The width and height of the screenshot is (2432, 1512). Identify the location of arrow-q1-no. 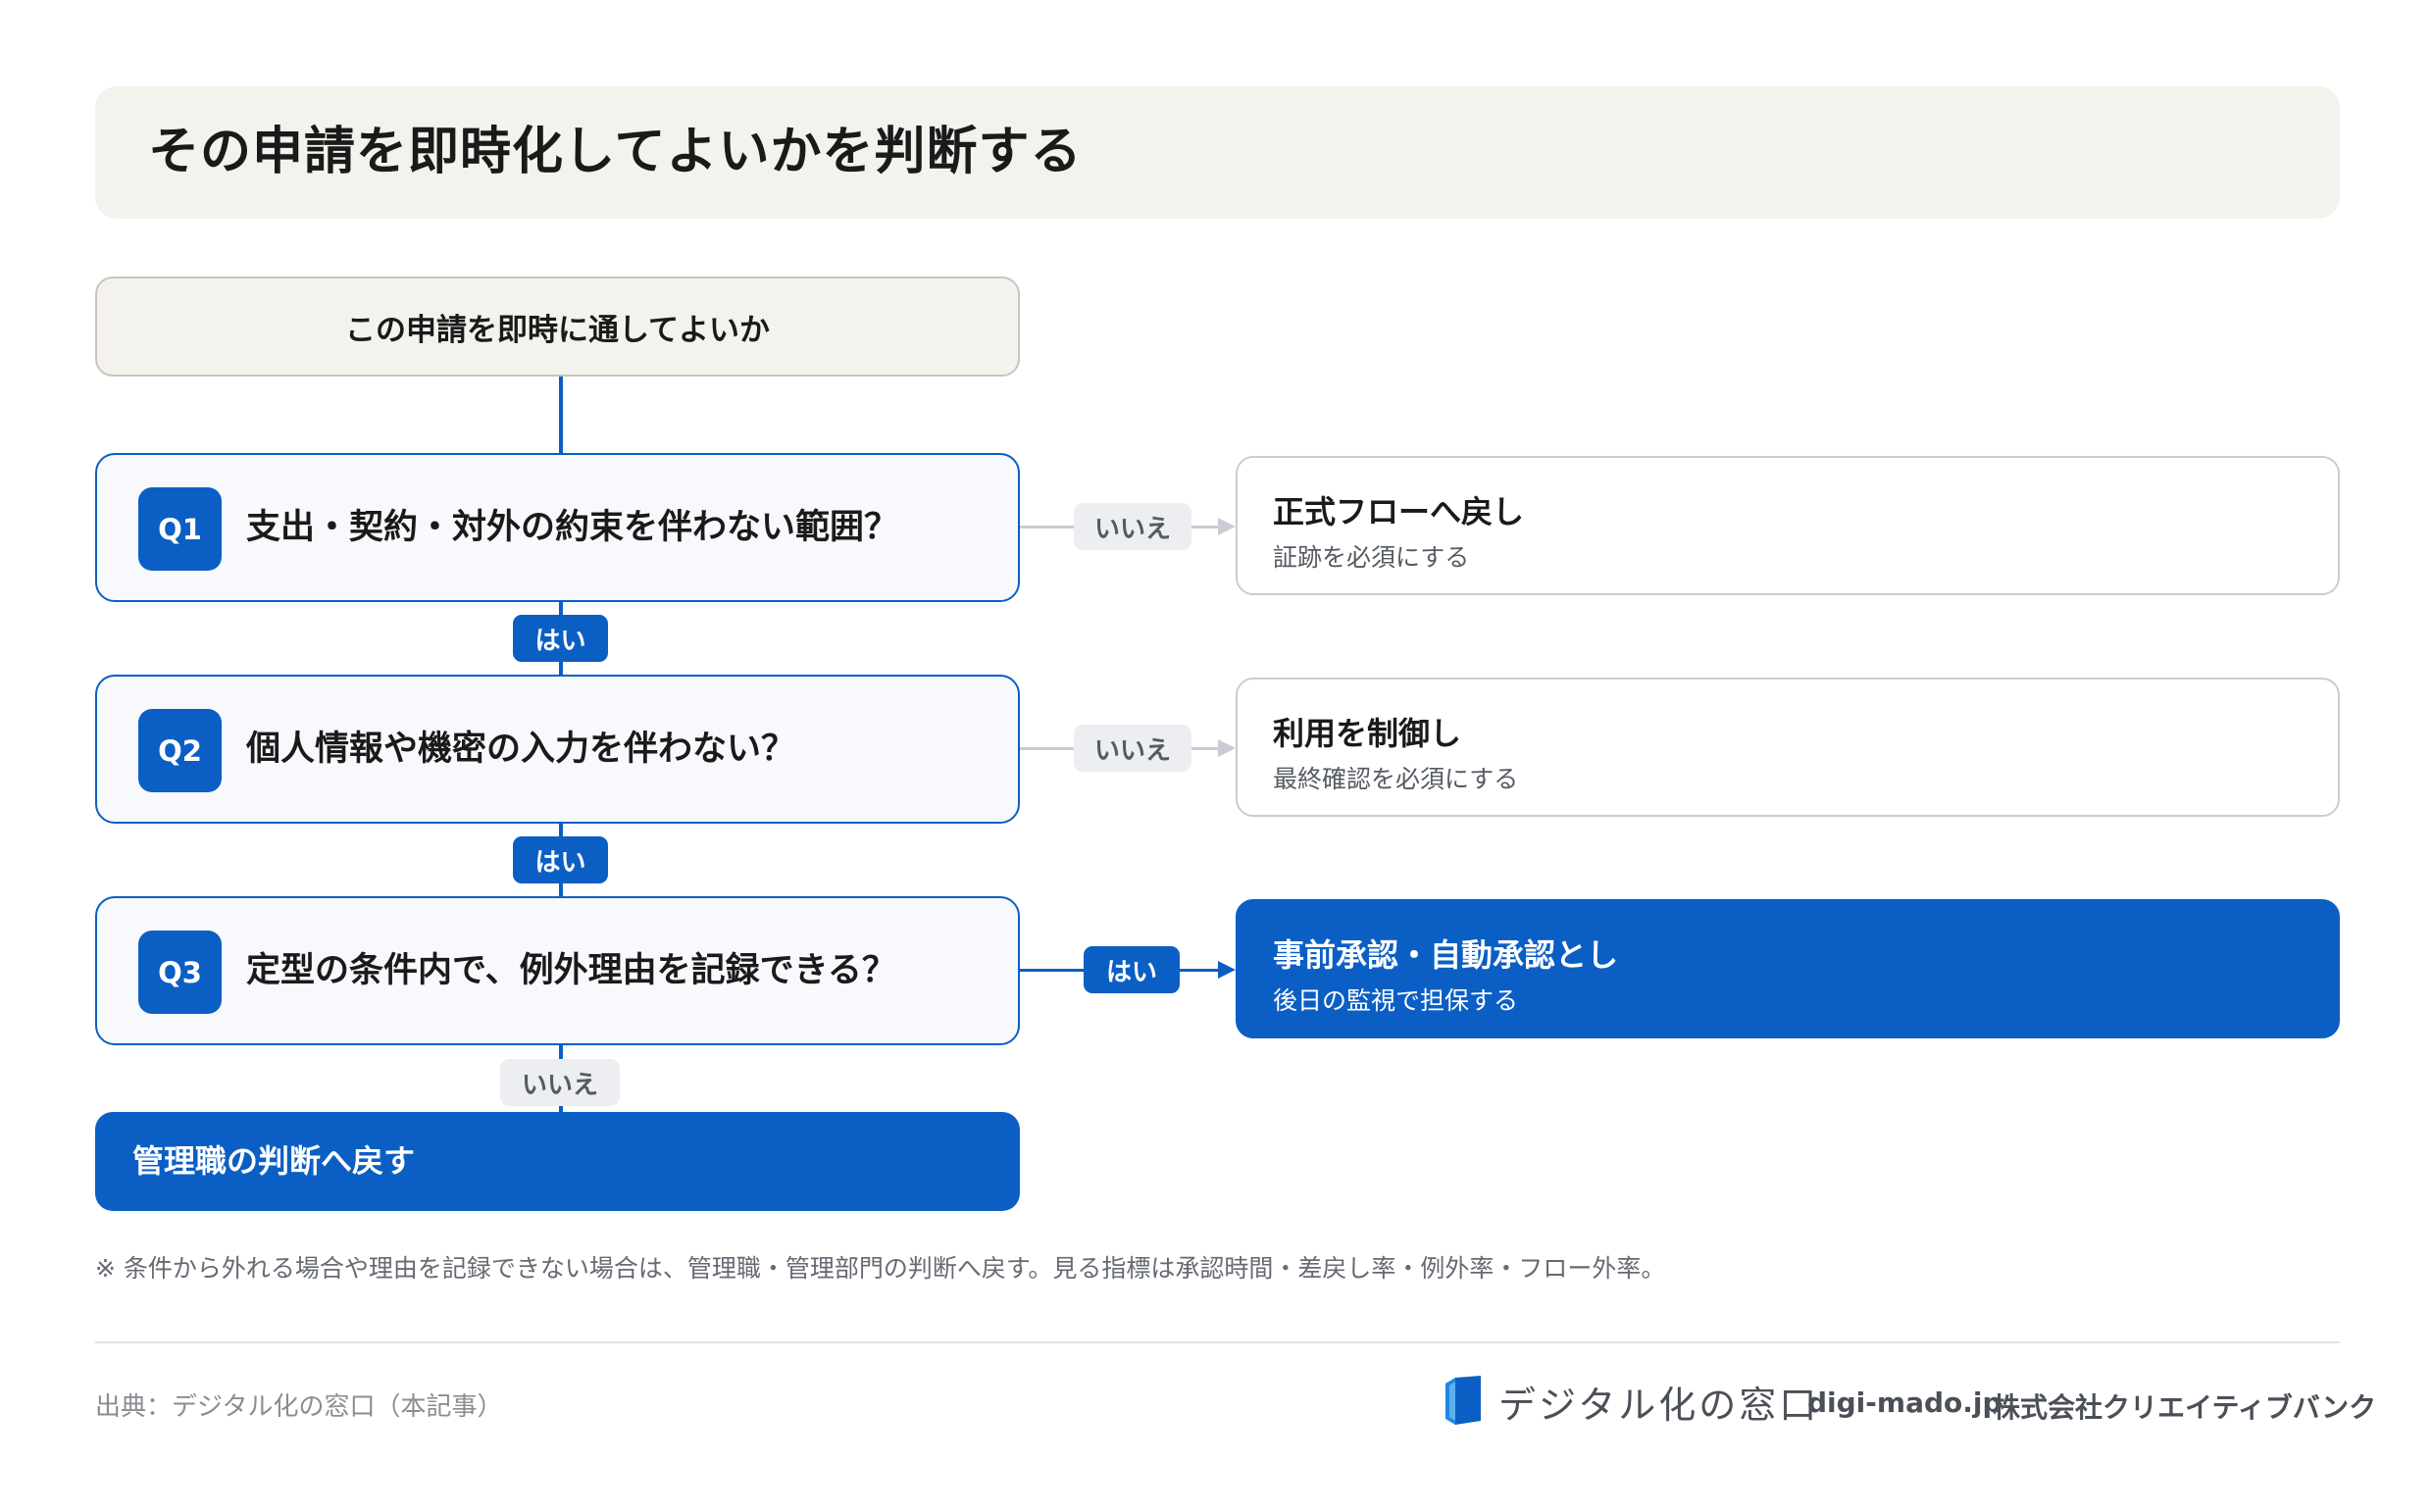
(1227, 526).